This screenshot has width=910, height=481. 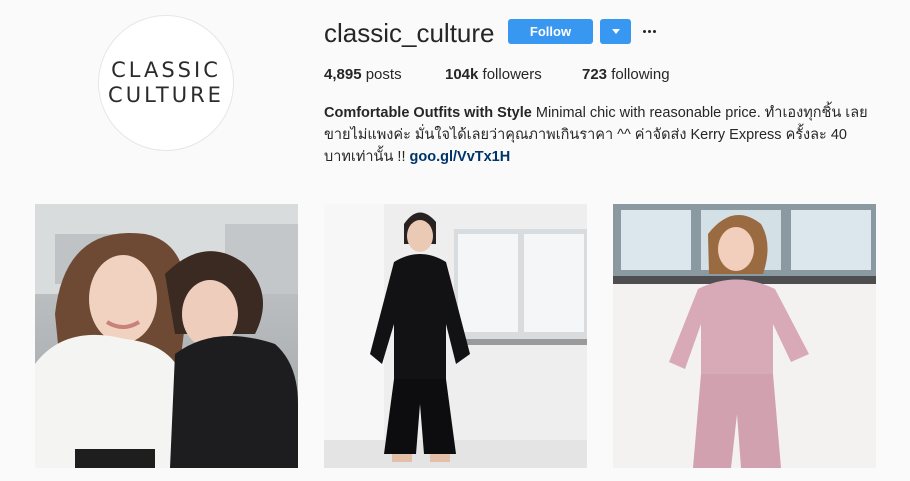 I want to click on posts-label: posts, so click(x=383, y=74).